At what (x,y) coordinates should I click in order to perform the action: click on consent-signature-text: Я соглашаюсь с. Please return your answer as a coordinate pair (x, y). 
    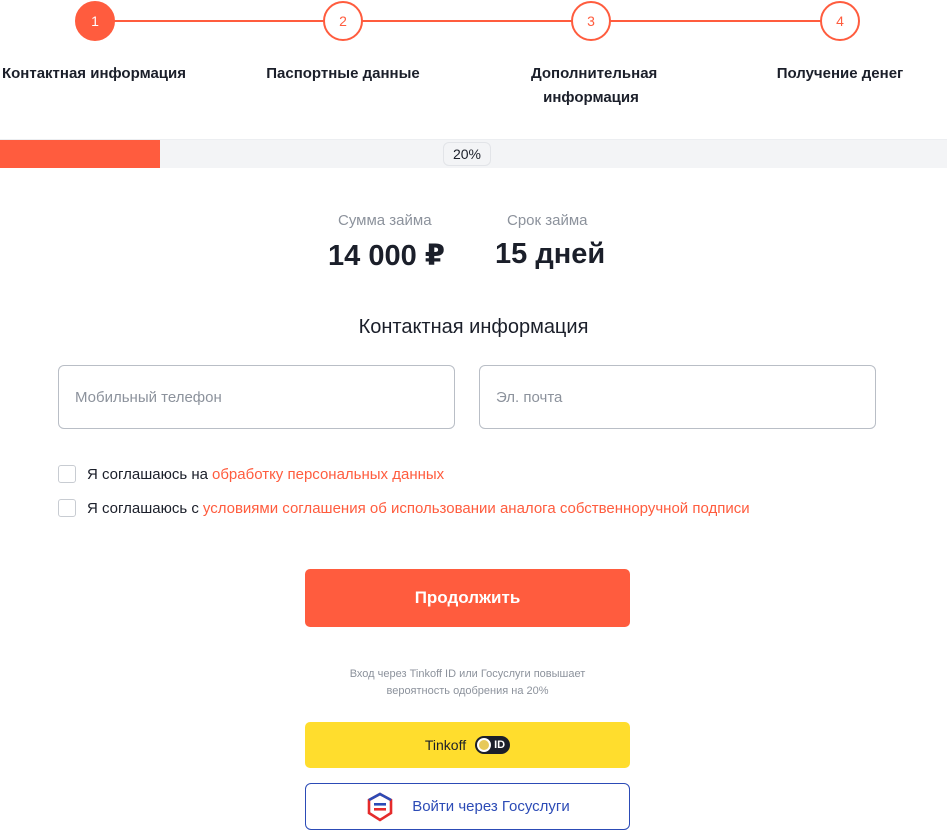
    Looking at the image, I should click on (143, 508).